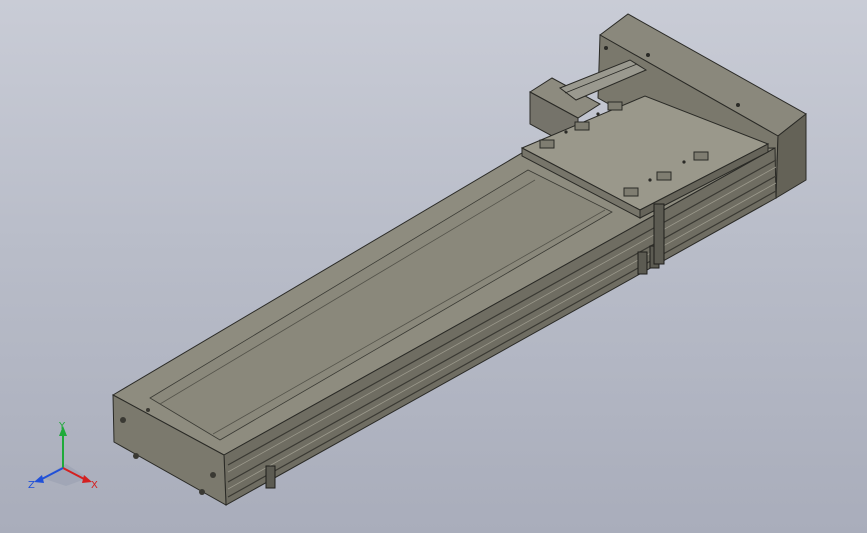 The width and height of the screenshot is (867, 533). Describe the element at coordinates (66, 460) in the screenshot. I see `orientation-triad: Y X Z` at that location.